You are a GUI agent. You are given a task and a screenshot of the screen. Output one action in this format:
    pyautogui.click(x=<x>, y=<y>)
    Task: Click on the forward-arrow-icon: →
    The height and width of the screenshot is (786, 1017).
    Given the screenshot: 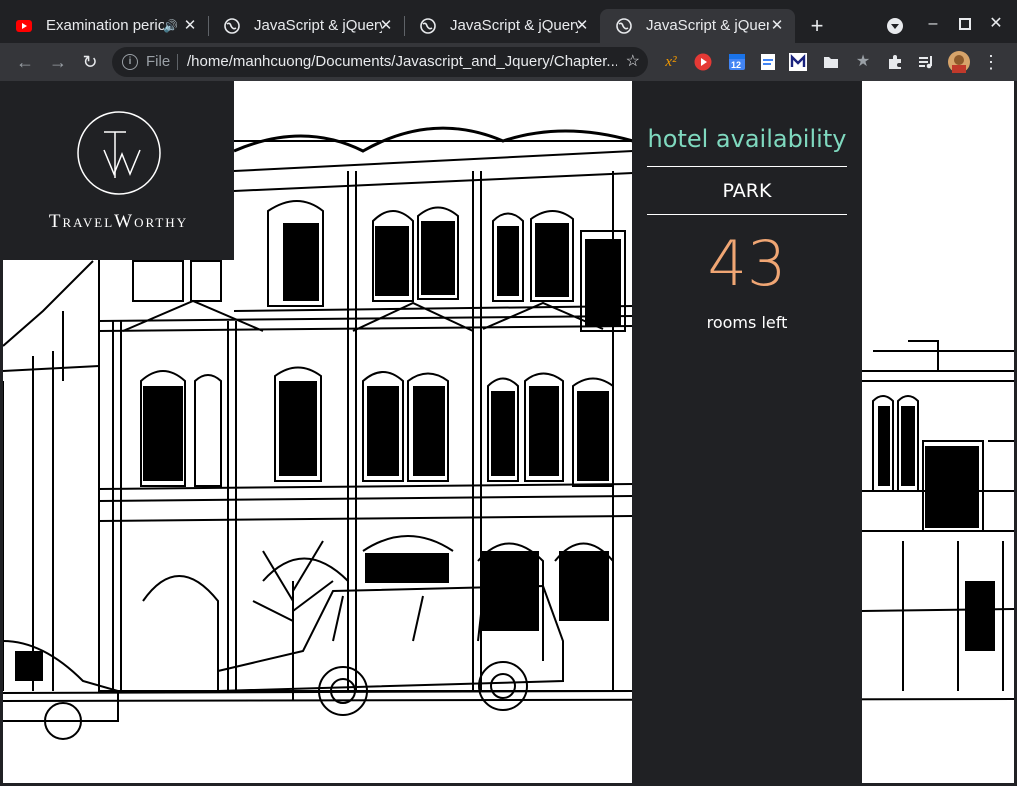 What is the action you would take?
    pyautogui.click(x=58, y=62)
    